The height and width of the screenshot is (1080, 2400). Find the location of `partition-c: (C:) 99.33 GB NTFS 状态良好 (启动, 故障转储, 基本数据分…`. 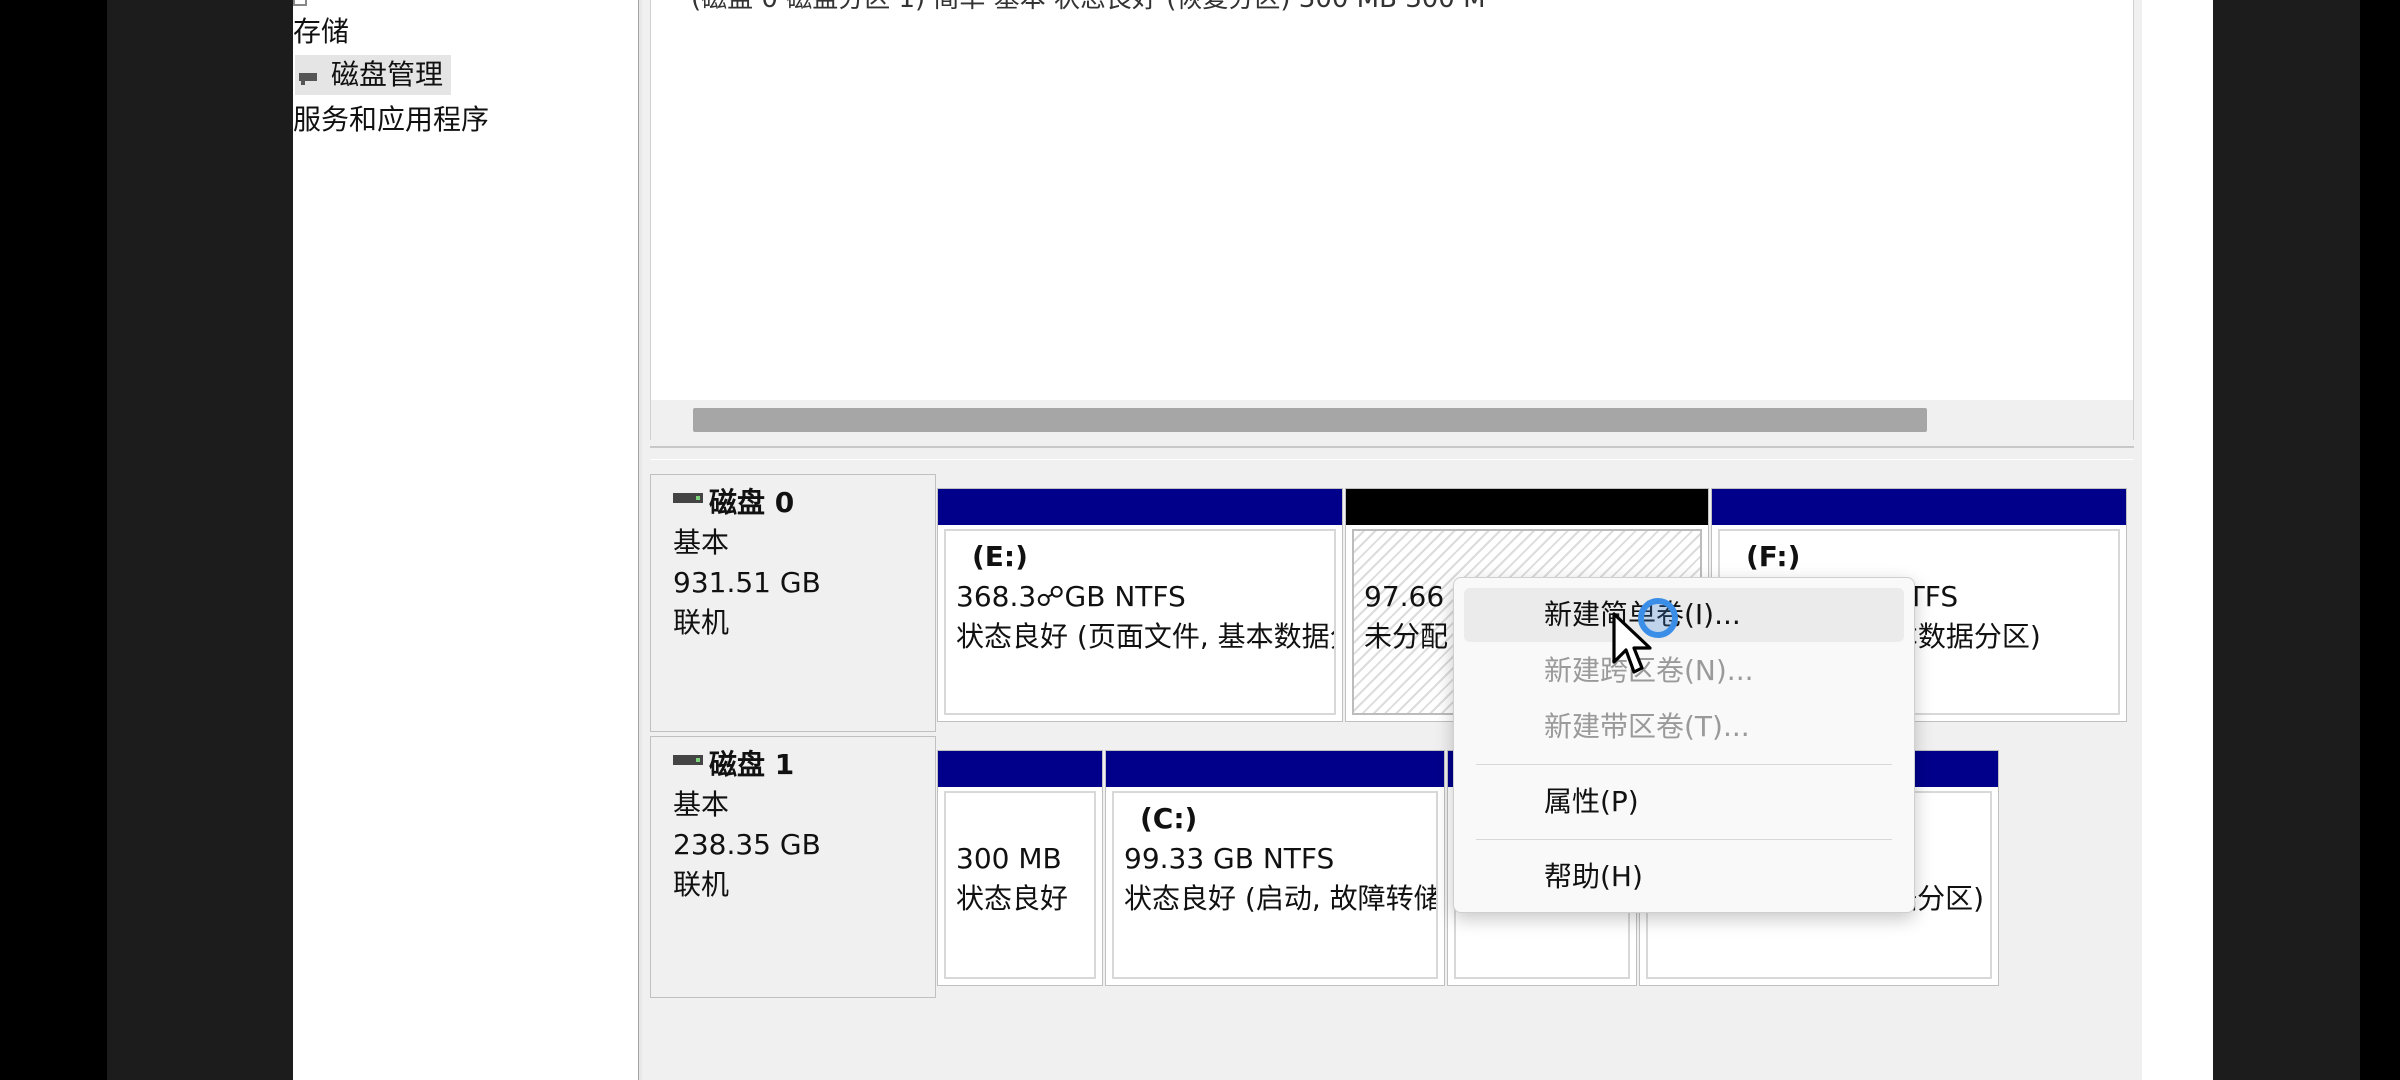

partition-c: (C:) 99.33 GB NTFS 状态良好 (启动, 故障转储, 基本数据分… is located at coordinates (1275, 868).